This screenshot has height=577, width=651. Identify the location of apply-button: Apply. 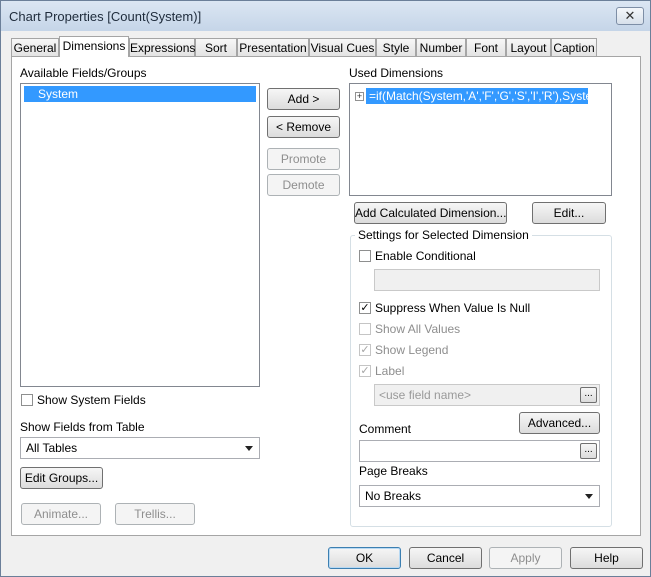
(525, 558).